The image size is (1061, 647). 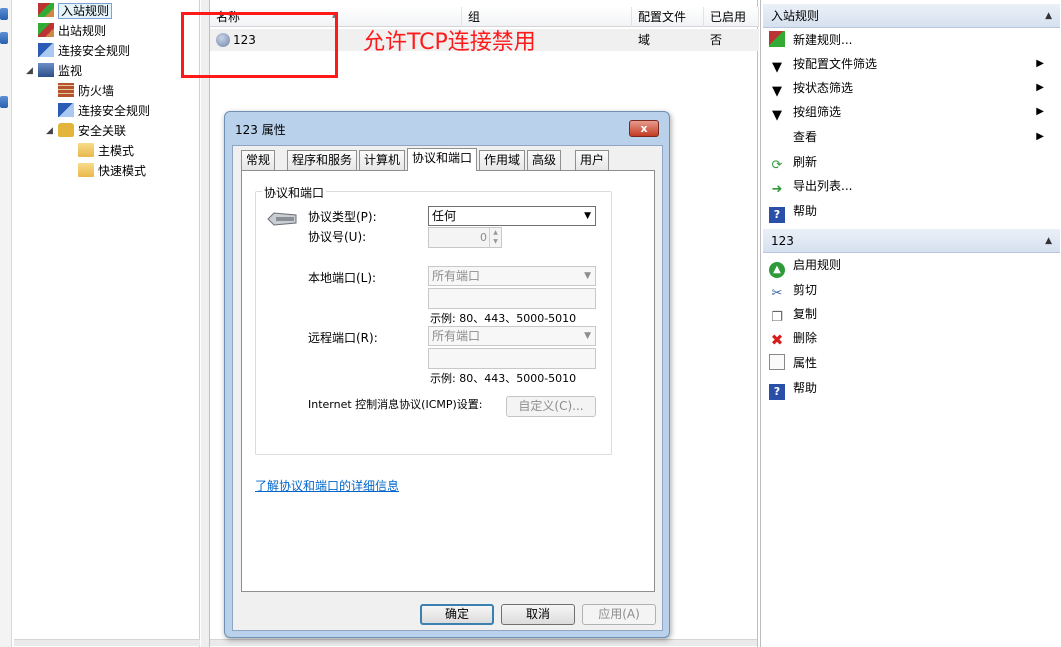 I want to click on tree-item-label: 防火墙, so click(x=96, y=91).